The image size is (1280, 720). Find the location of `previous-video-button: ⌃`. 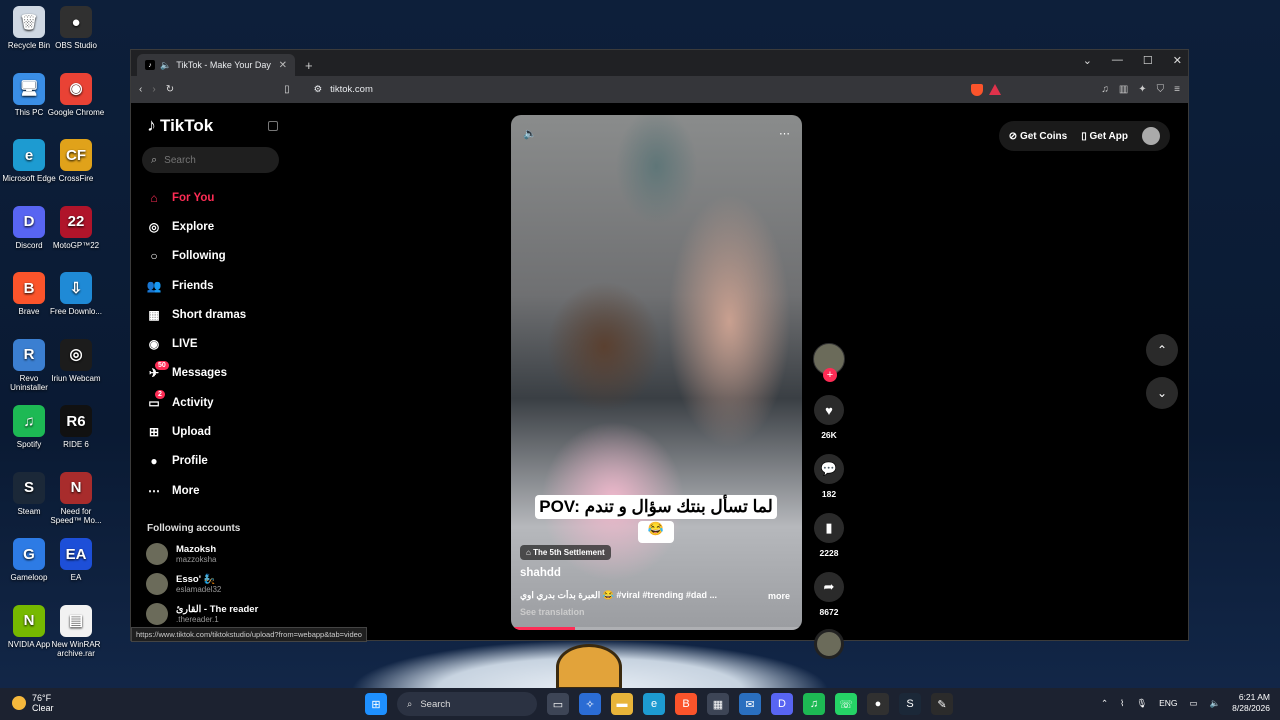

previous-video-button: ⌃ is located at coordinates (1162, 350).